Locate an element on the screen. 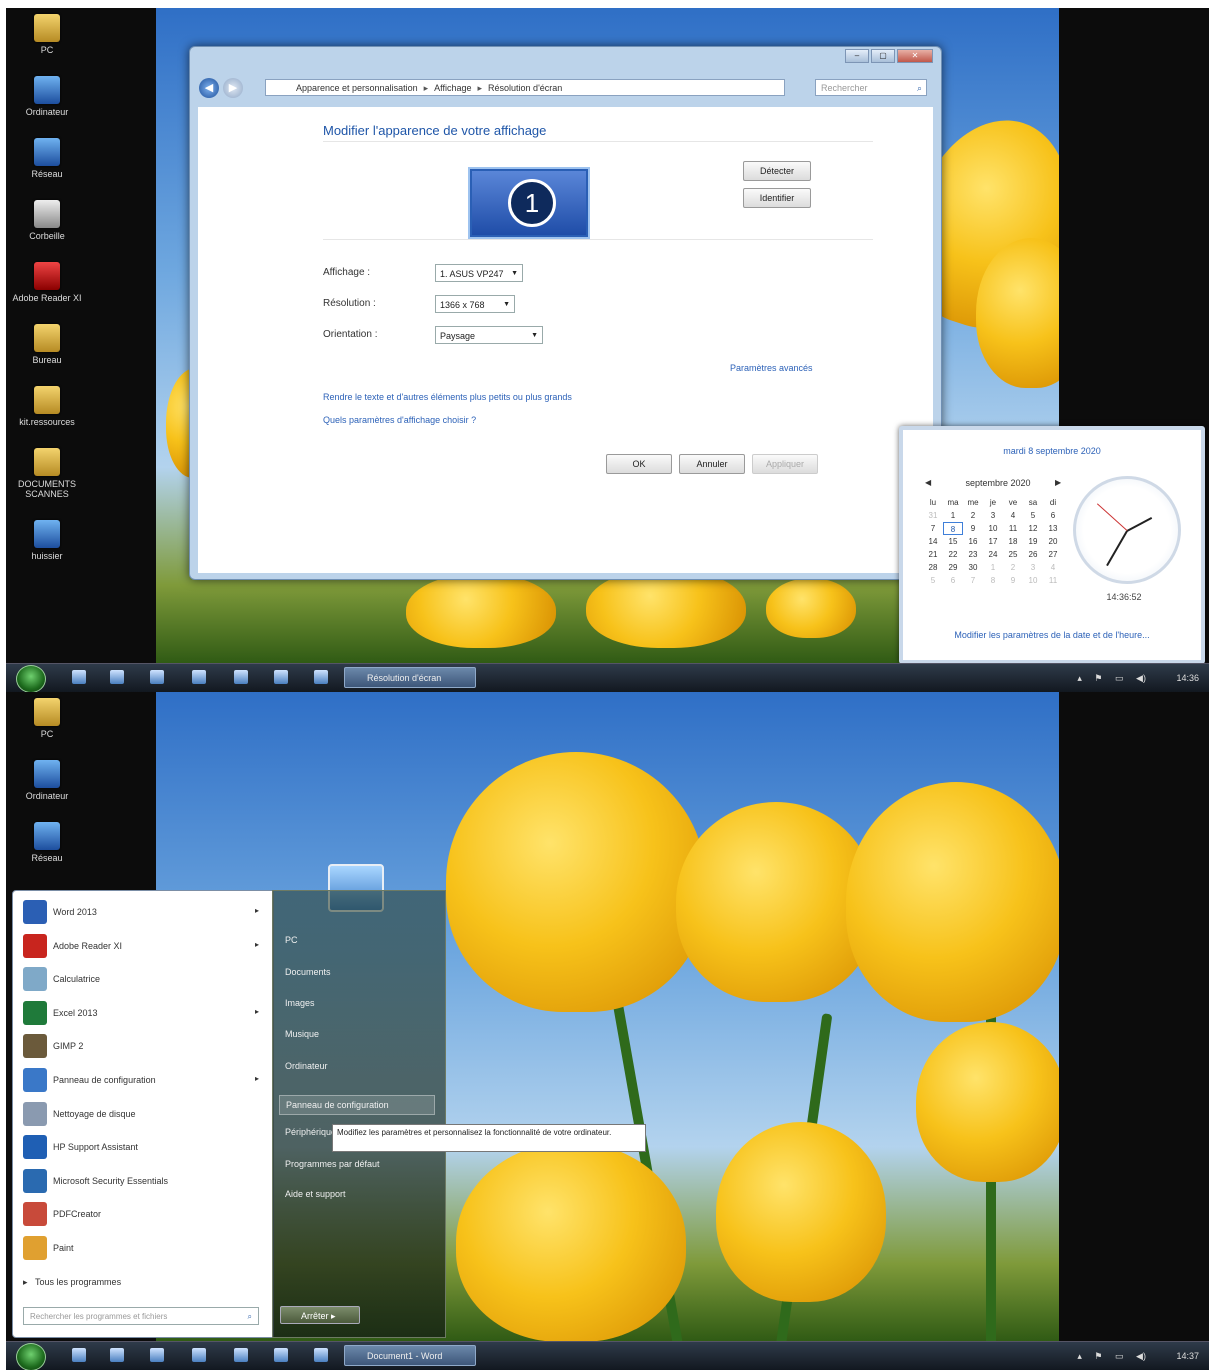  calendar-day: 2 is located at coordinates (973, 515).